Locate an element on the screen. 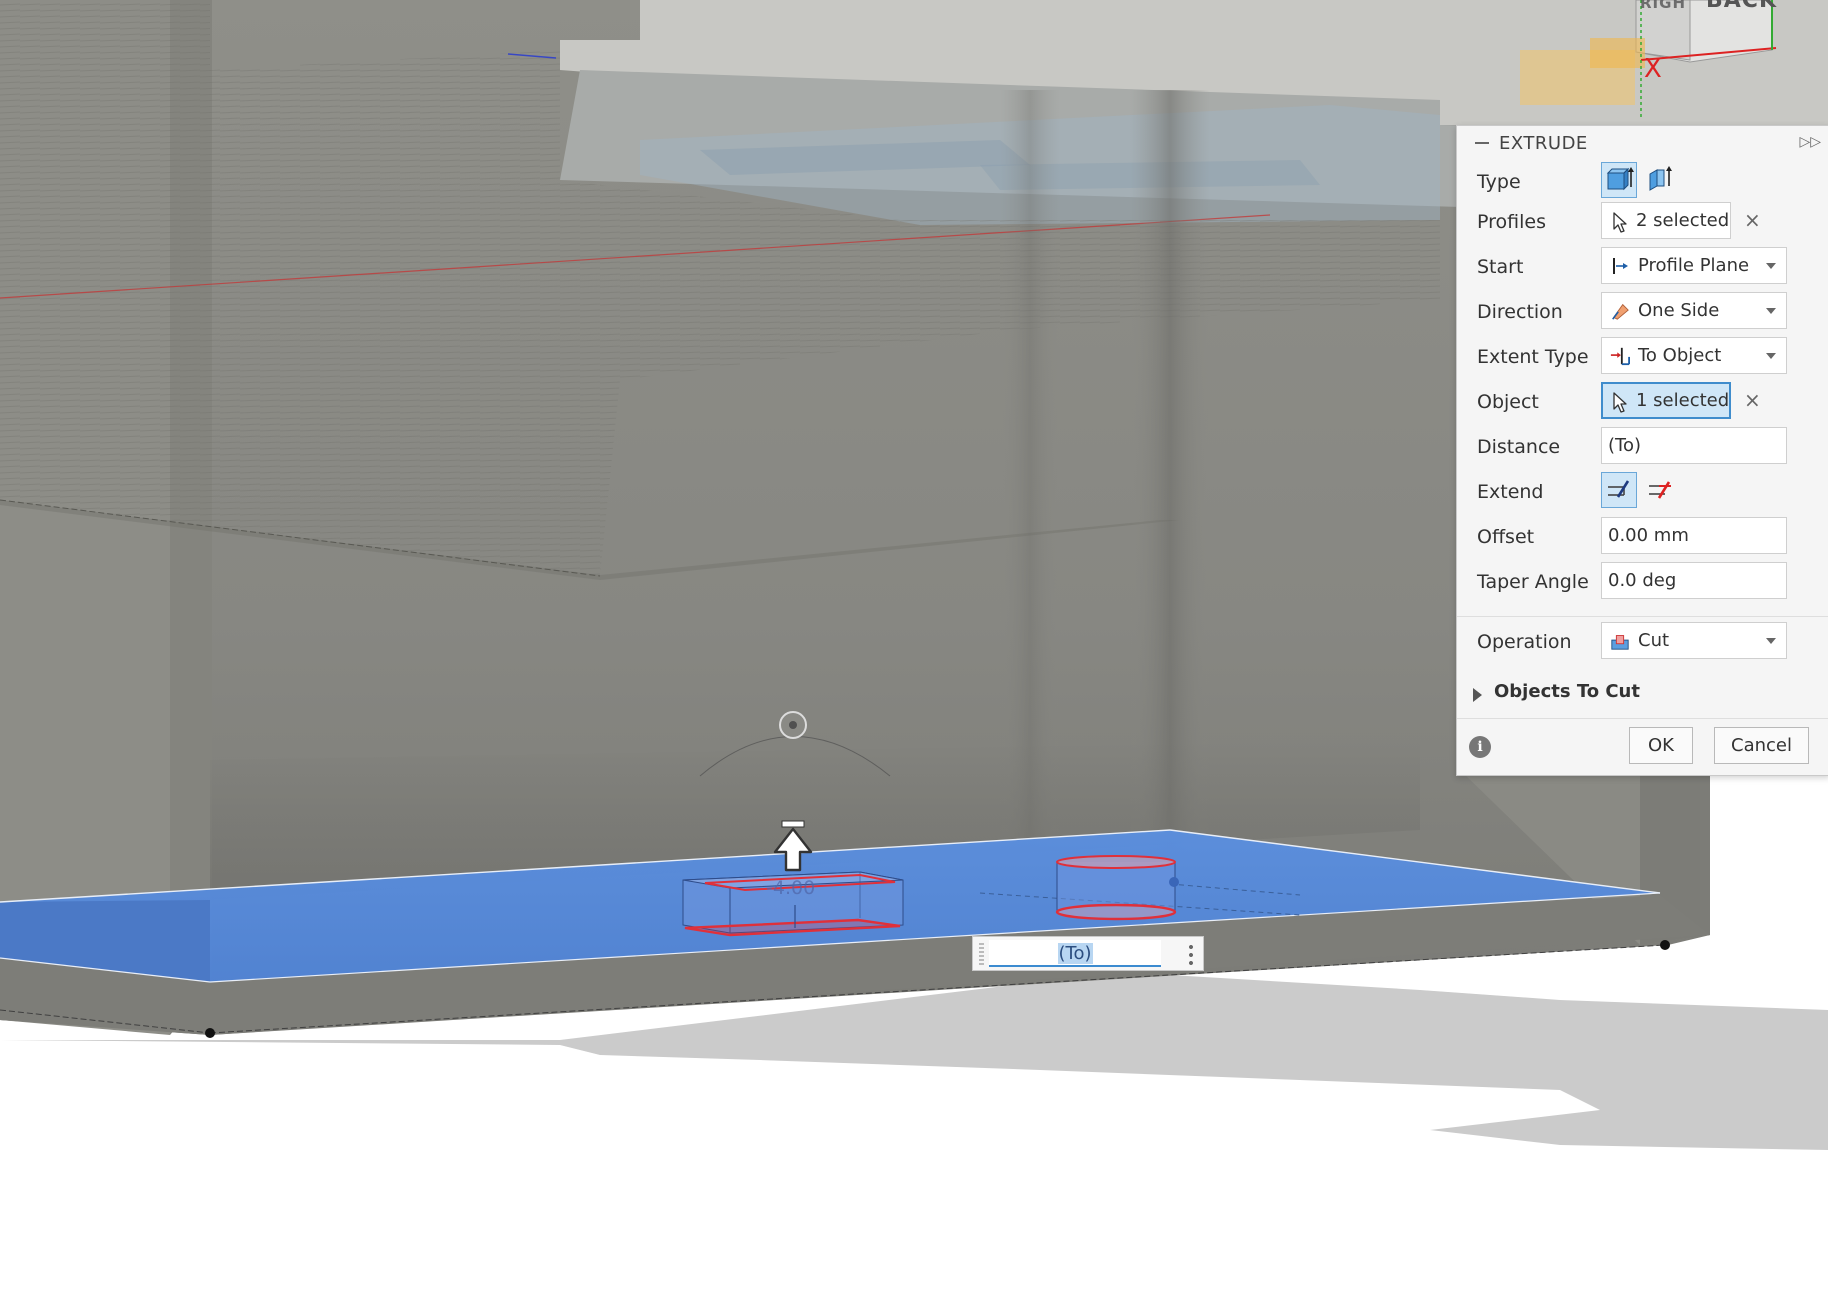 The width and height of the screenshot is (1828, 1300). collapse-icon is located at coordinates (1482, 143).